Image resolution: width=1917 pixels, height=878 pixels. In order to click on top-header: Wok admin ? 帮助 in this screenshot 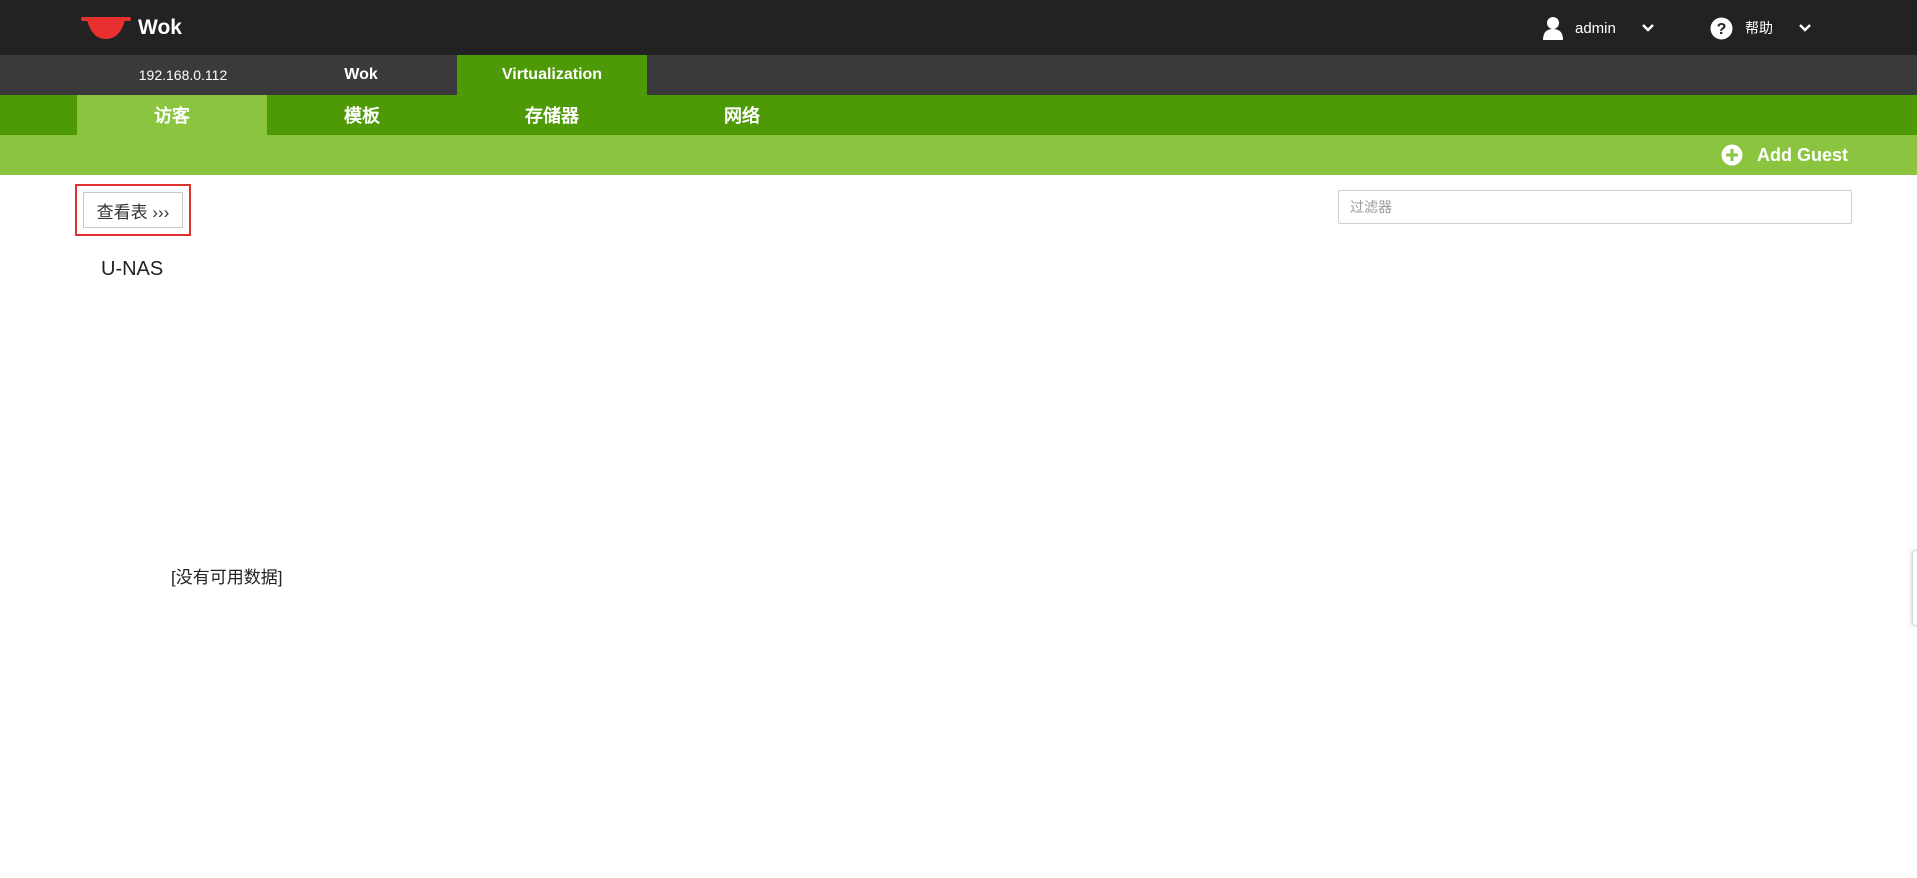, I will do `click(958, 27)`.